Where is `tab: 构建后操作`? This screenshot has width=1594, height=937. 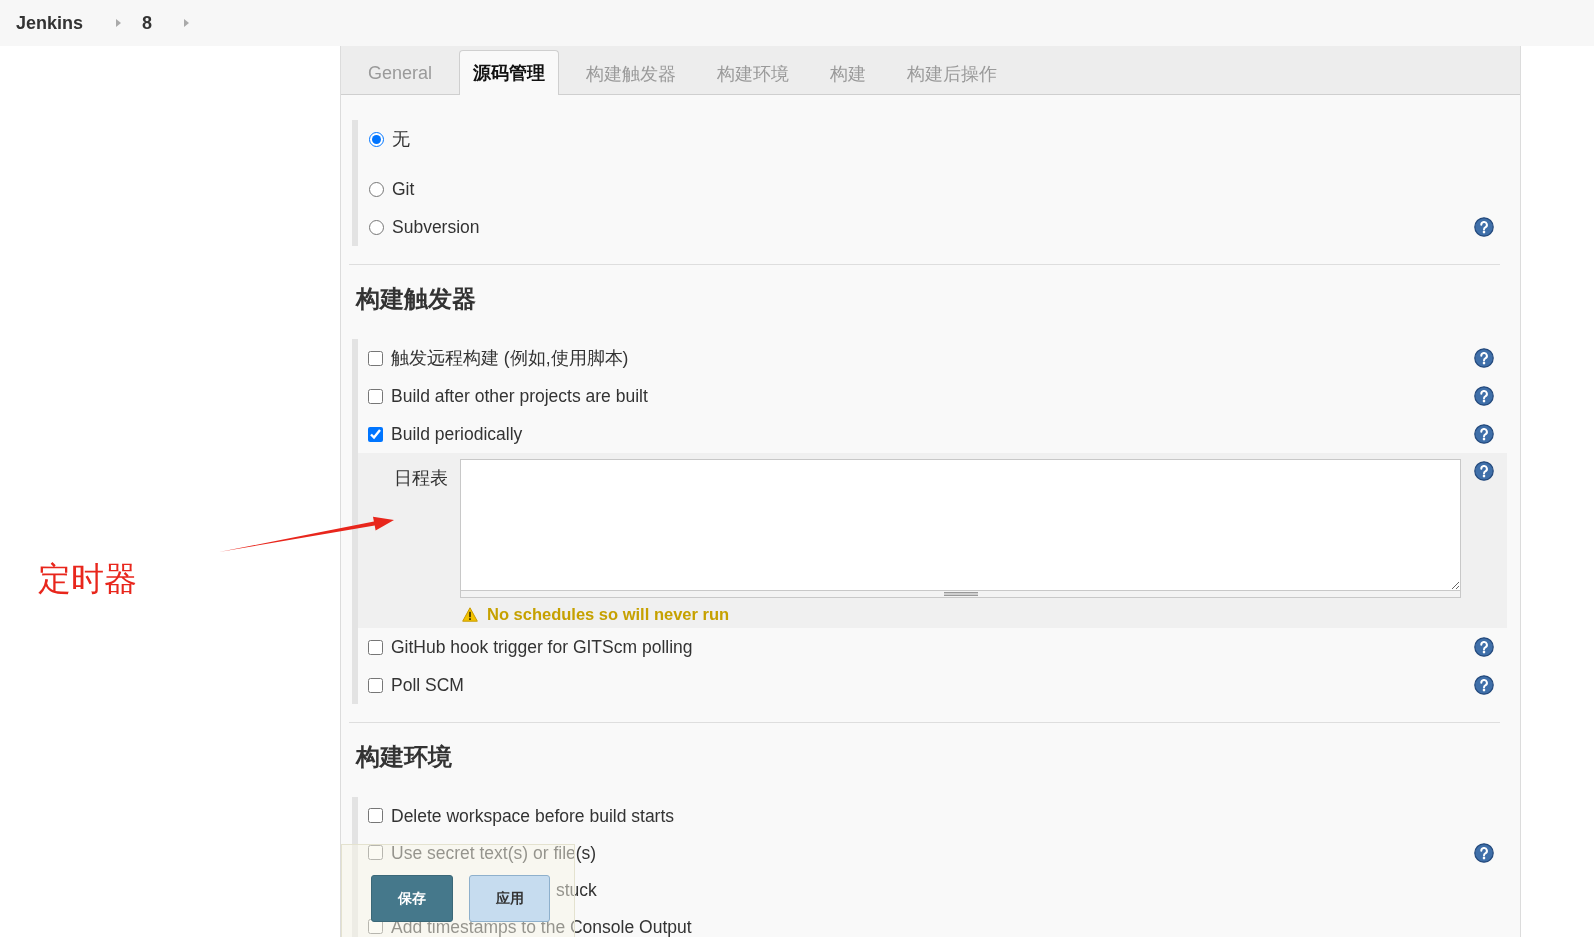 tab: 构建后操作 is located at coordinates (952, 73).